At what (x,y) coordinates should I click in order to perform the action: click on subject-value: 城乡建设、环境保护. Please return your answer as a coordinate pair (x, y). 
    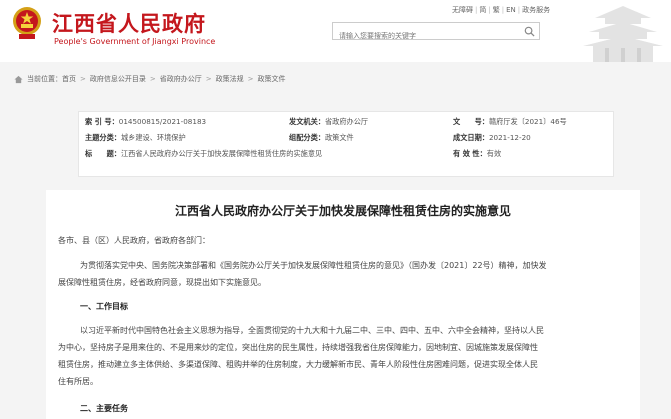
    Looking at the image, I should click on (153, 137).